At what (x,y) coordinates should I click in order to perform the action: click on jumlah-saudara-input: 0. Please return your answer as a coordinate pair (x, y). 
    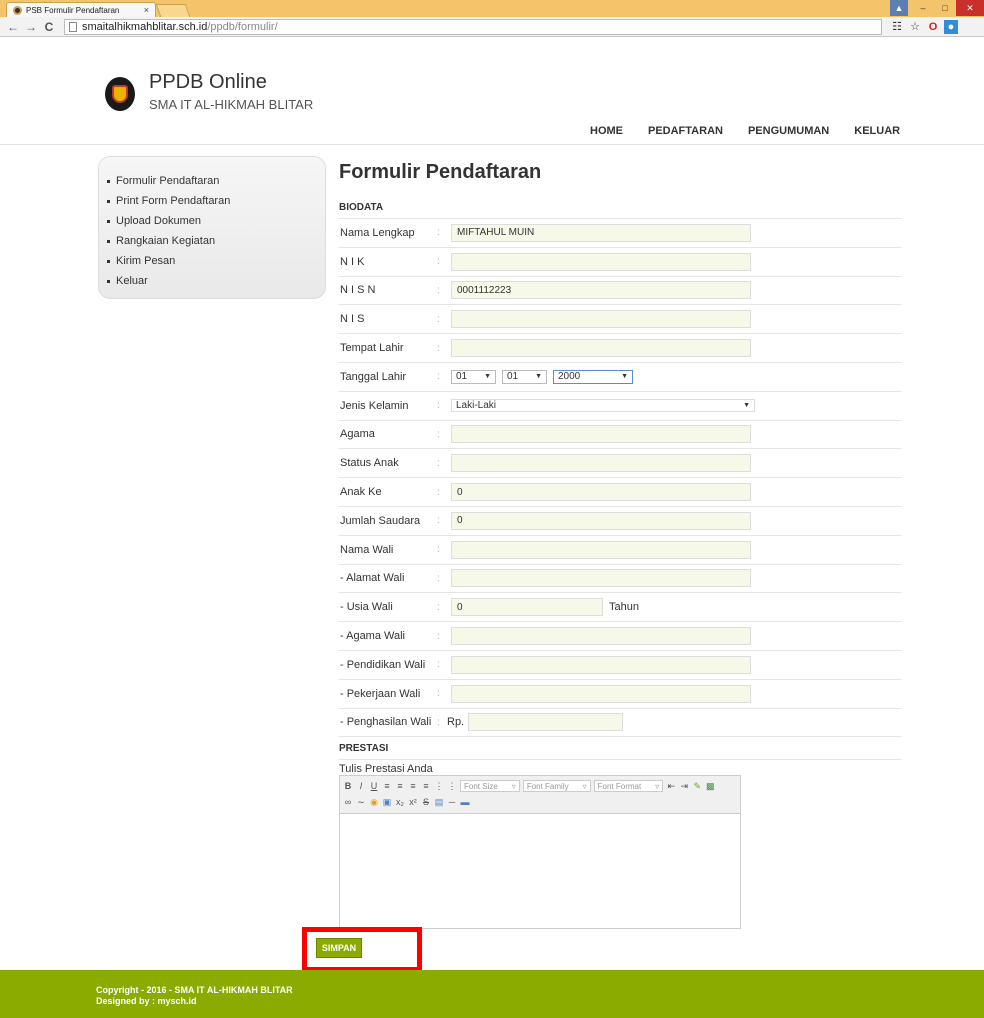
    Looking at the image, I should click on (601, 520).